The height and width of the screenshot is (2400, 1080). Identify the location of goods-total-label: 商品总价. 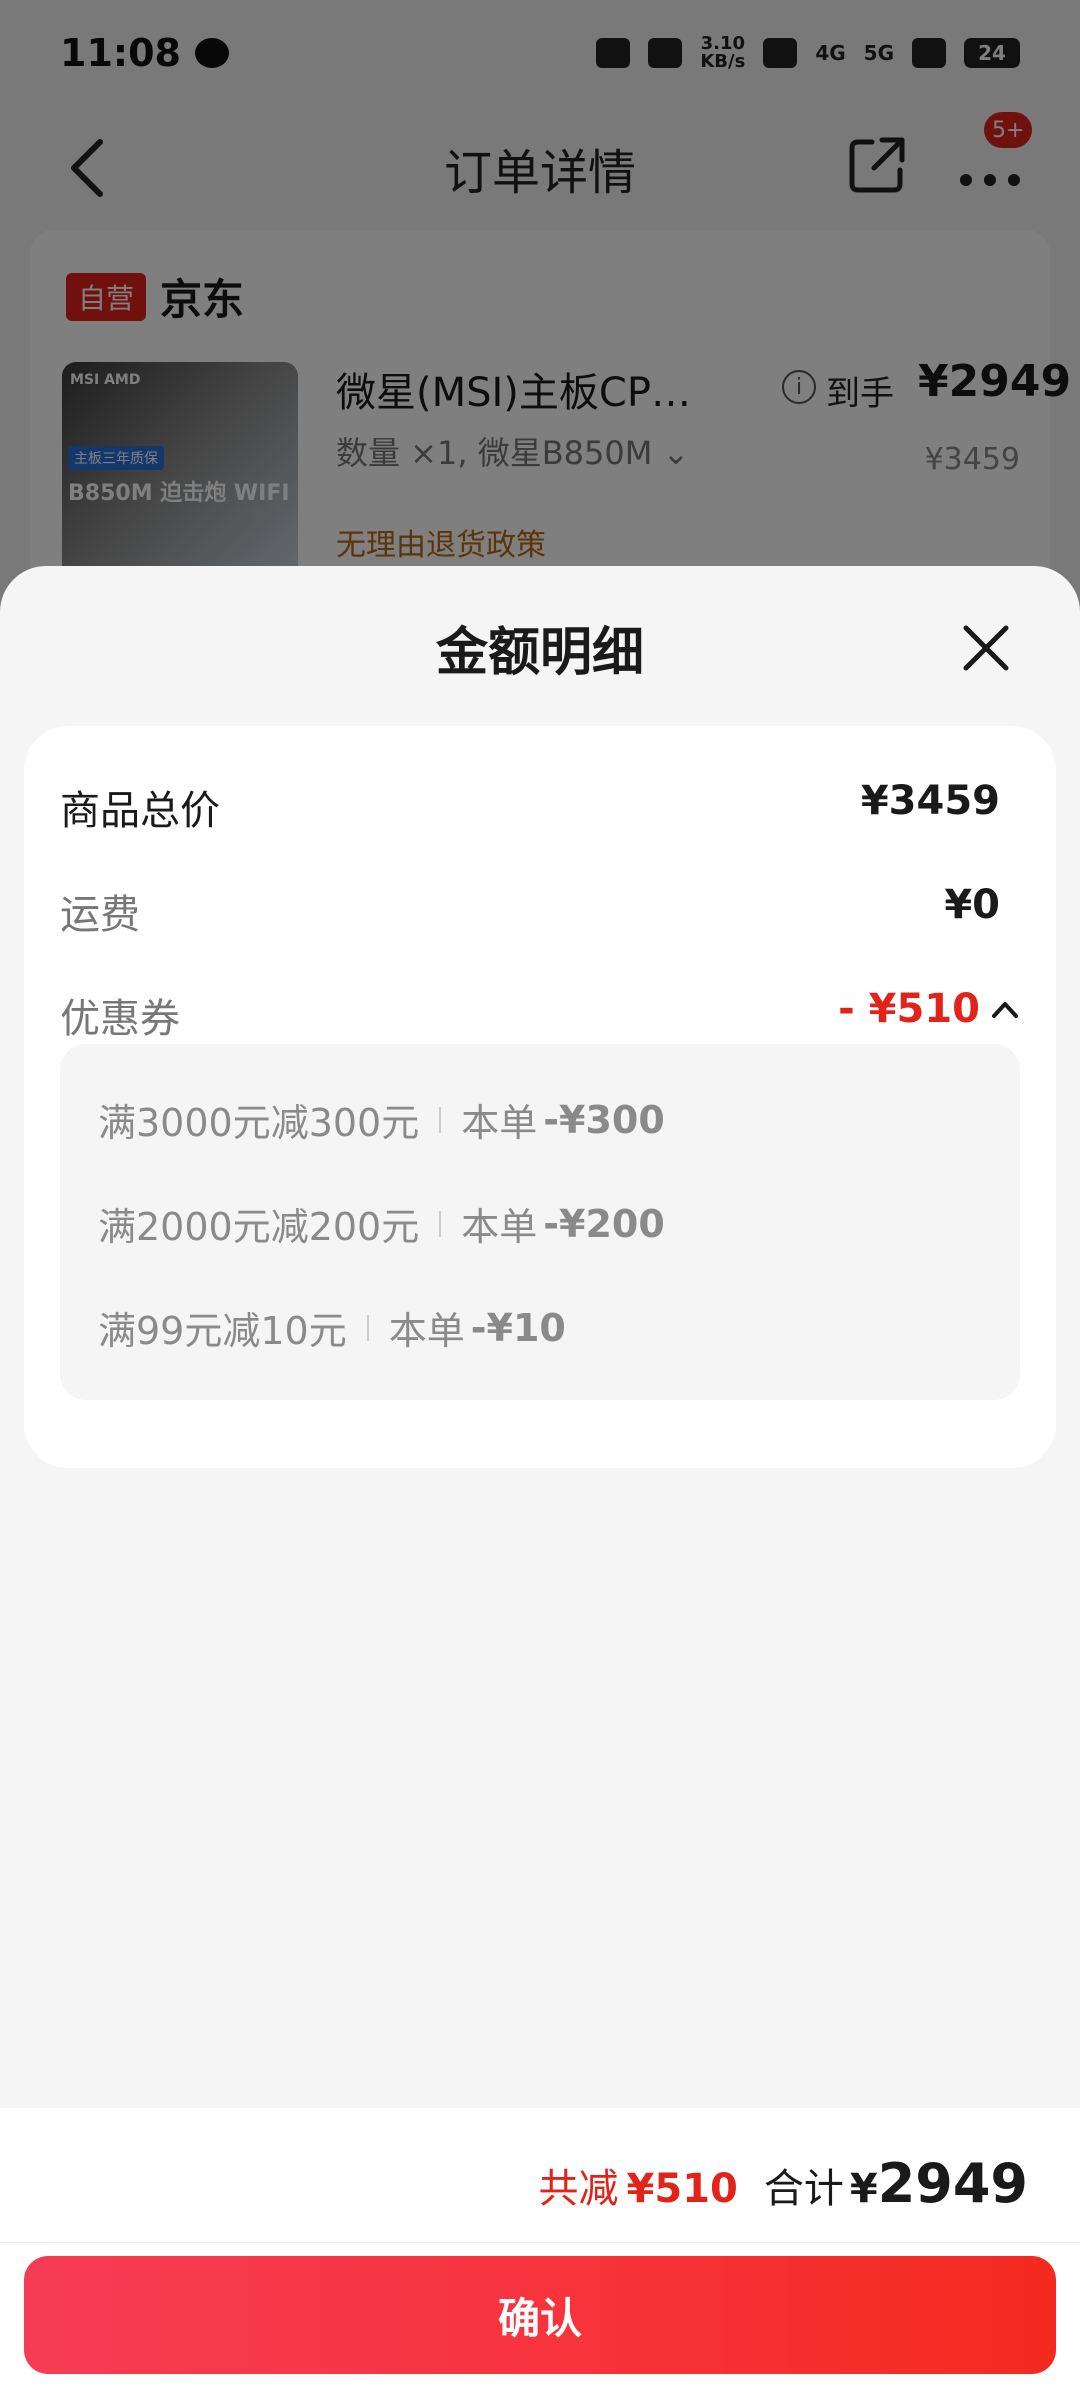
(140, 811).